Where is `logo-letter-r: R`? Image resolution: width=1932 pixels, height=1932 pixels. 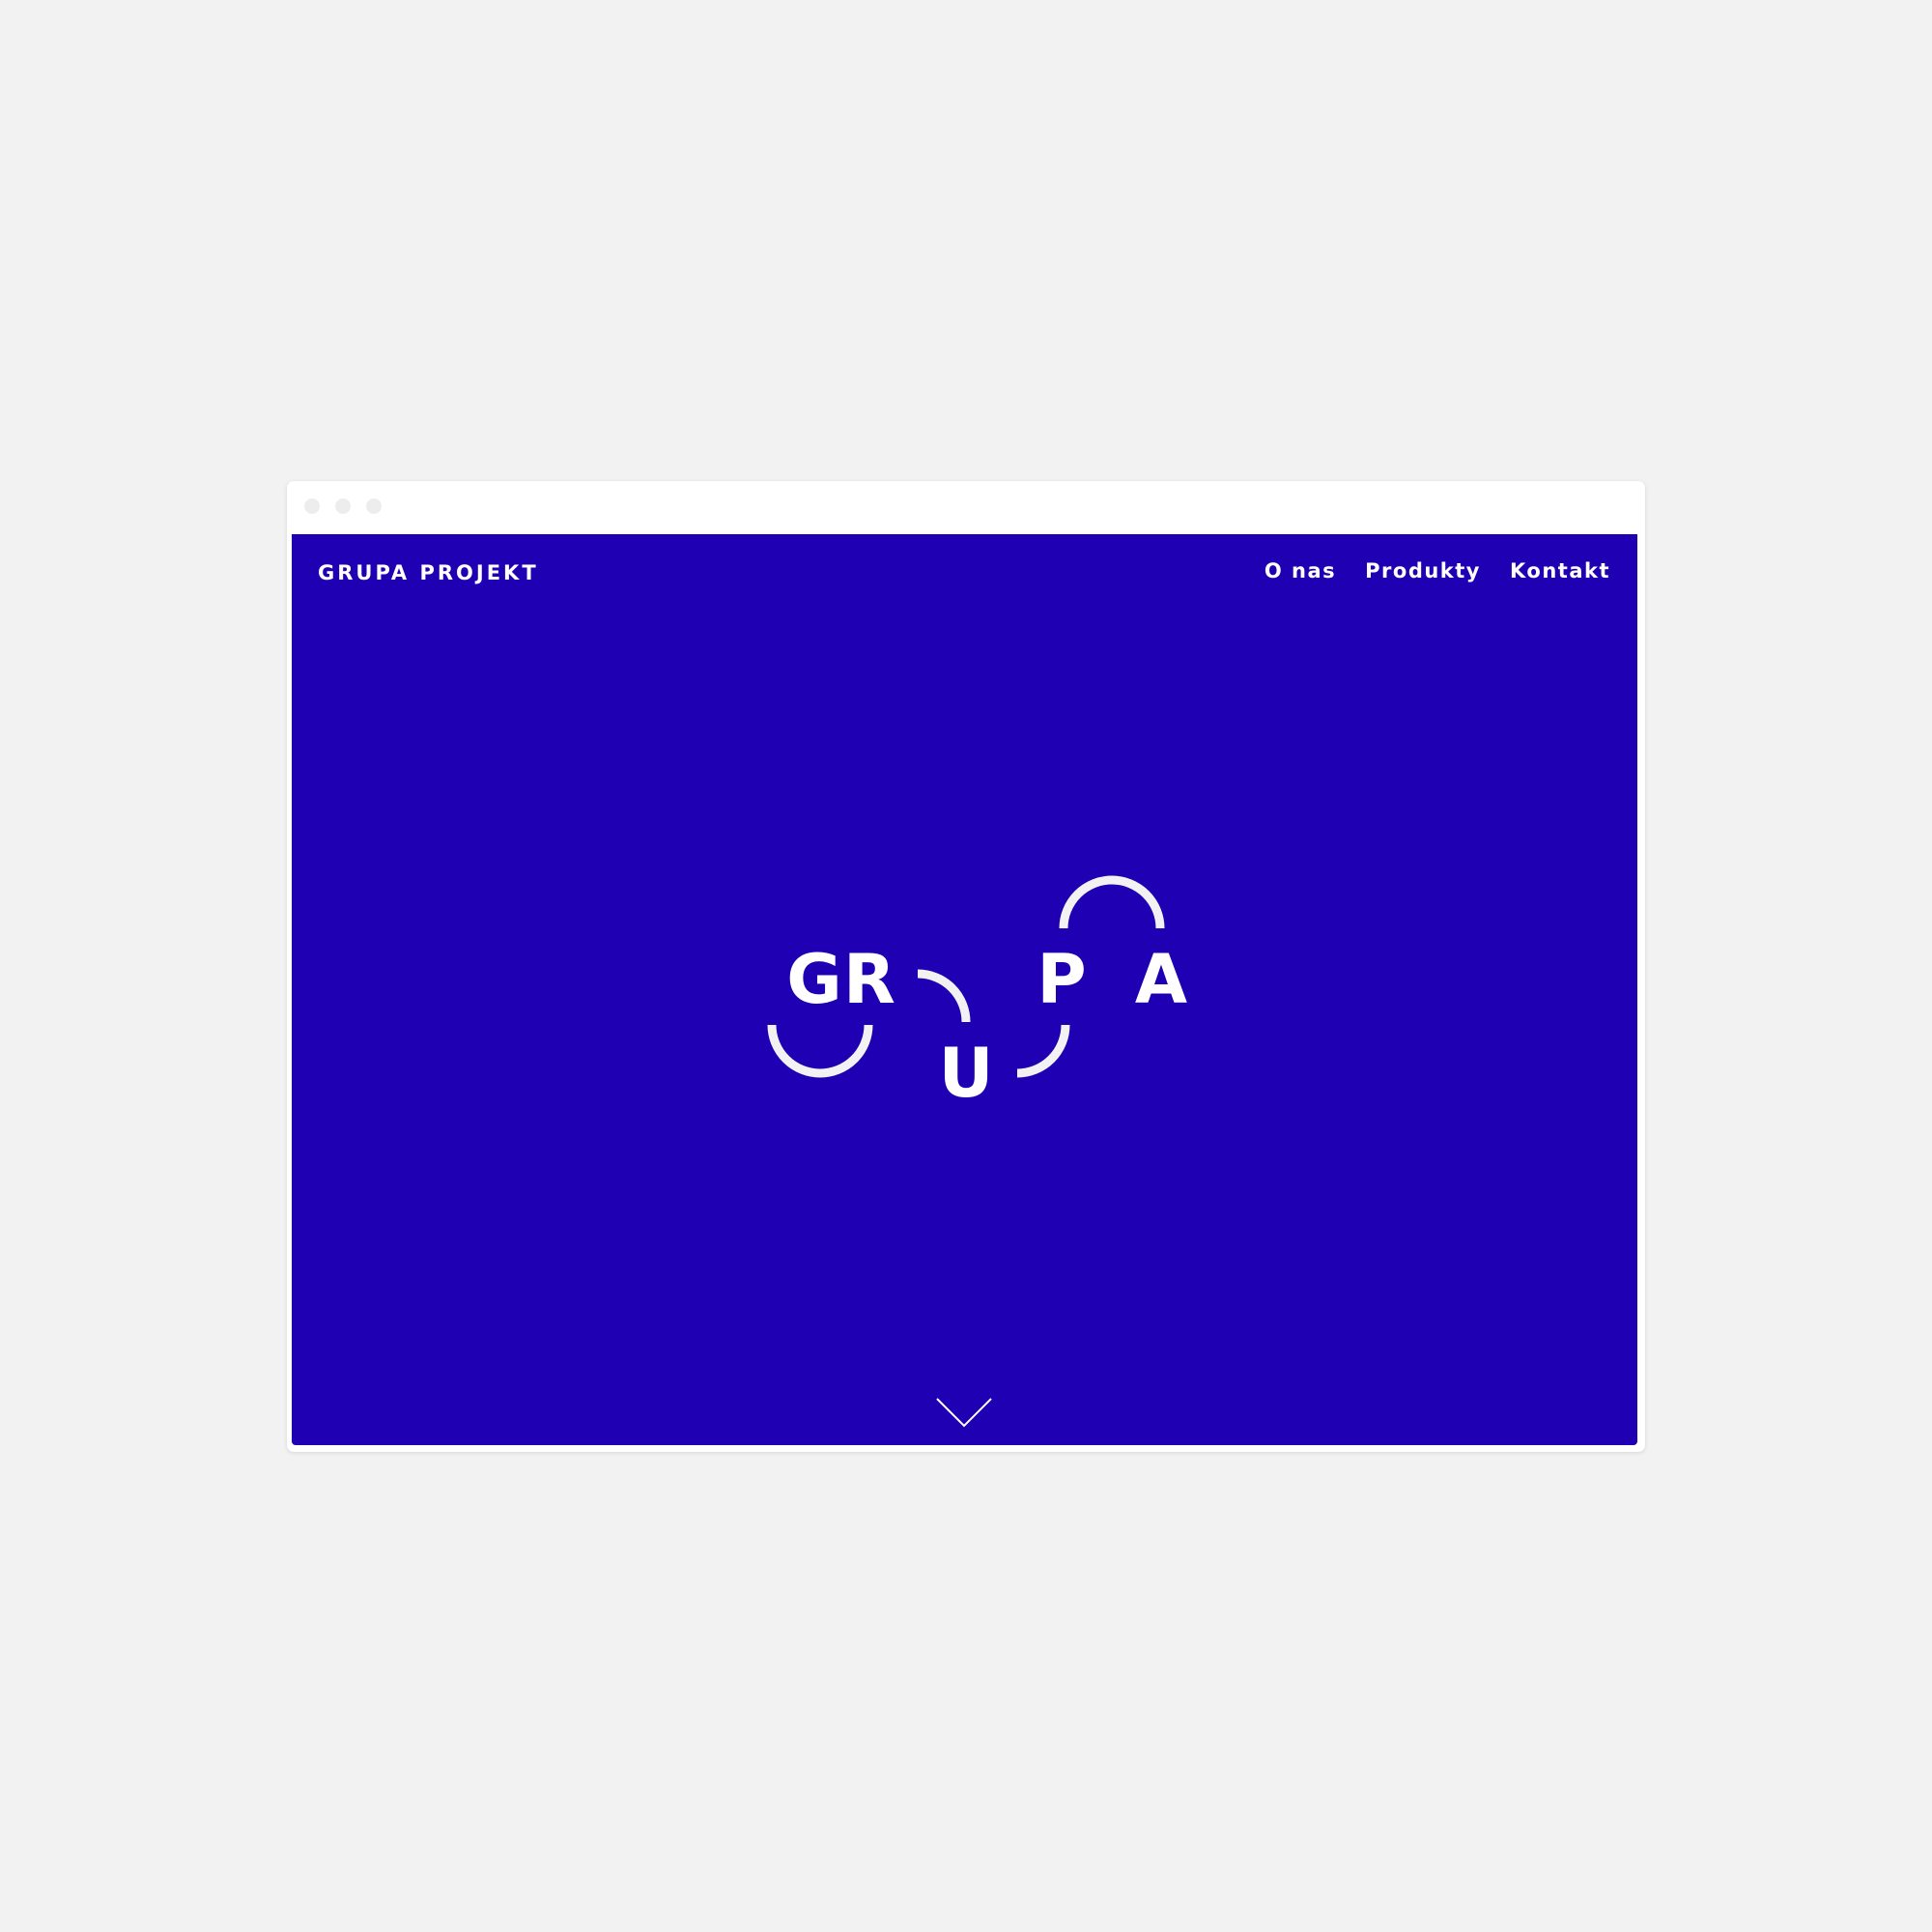
logo-letter-r: R is located at coordinates (869, 979).